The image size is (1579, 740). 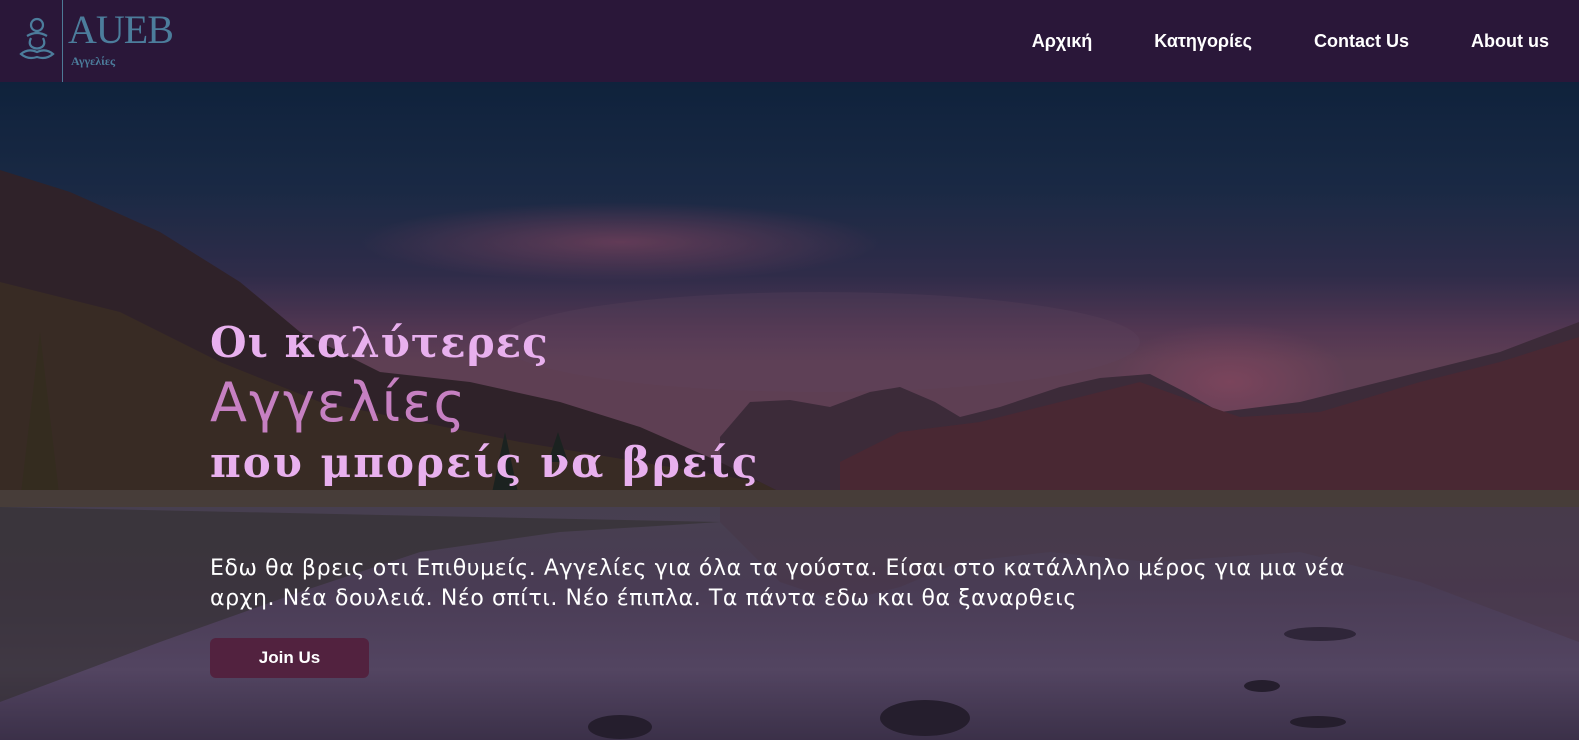 What do you see at coordinates (1203, 41) in the screenshot?
I see `nav-link-categories: Κατηγορίες` at bounding box center [1203, 41].